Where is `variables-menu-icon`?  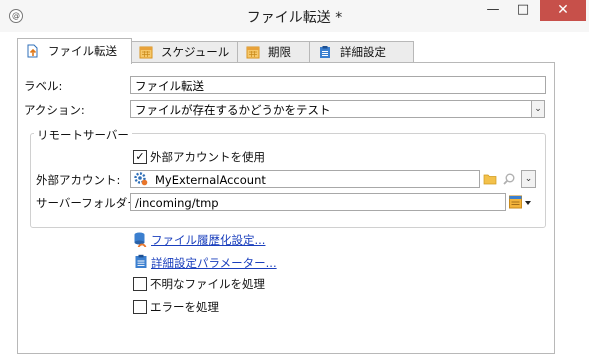
variables-menu-icon is located at coordinates (521, 202).